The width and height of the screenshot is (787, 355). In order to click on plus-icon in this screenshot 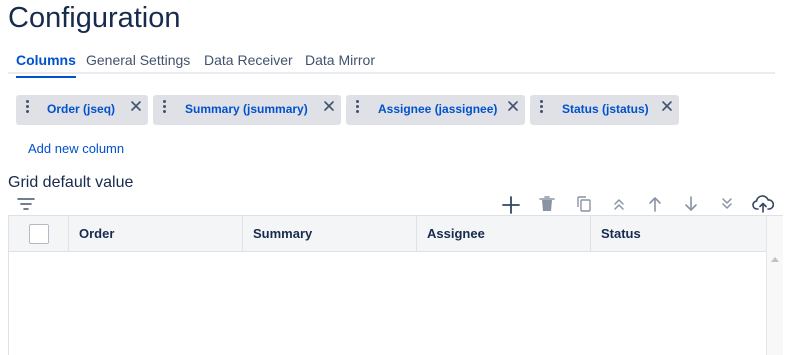, I will do `click(511, 205)`.